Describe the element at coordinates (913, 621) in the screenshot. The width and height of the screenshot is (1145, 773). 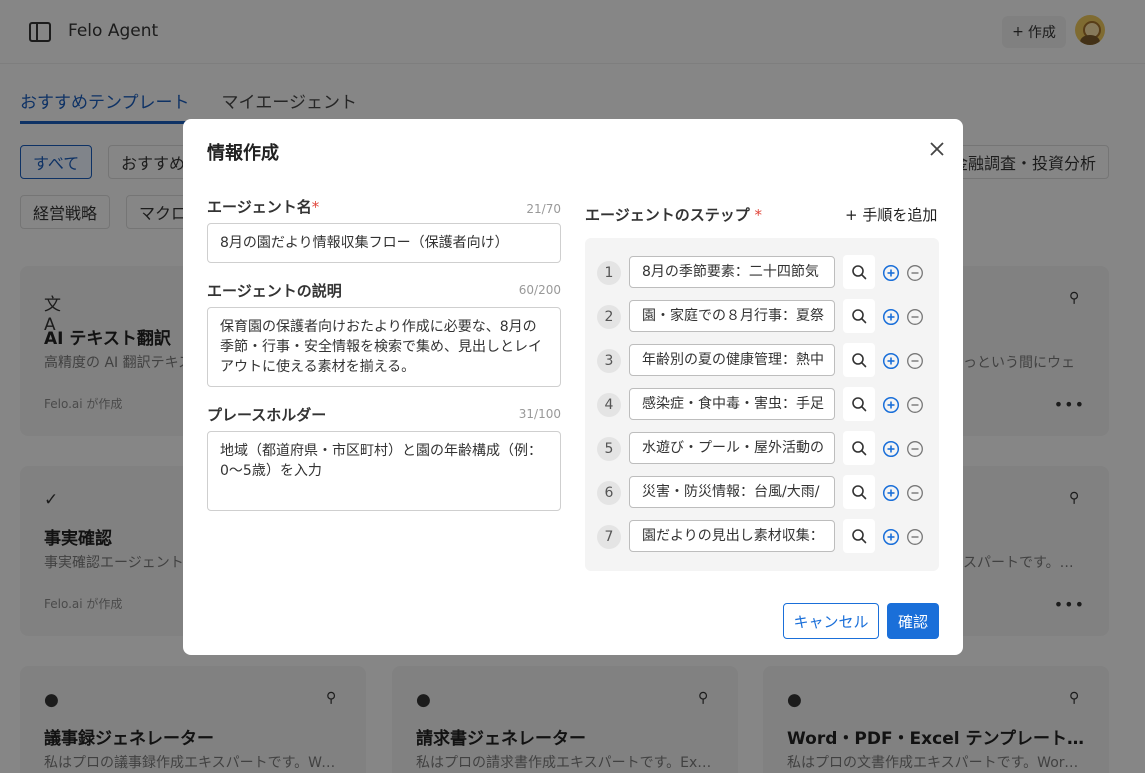
I see `confirm-button: 確認` at that location.